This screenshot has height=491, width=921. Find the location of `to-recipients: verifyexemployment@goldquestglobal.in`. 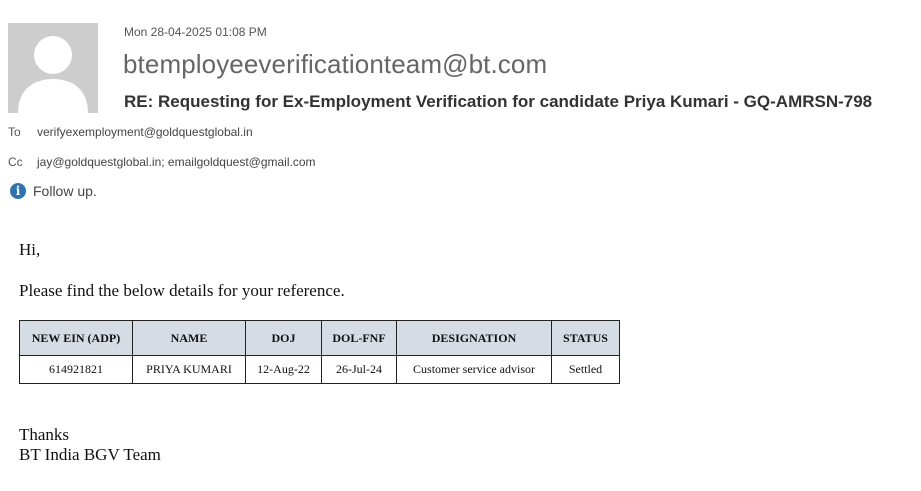

to-recipients: verifyexemployment@goldquestglobal.in is located at coordinates (145, 132).